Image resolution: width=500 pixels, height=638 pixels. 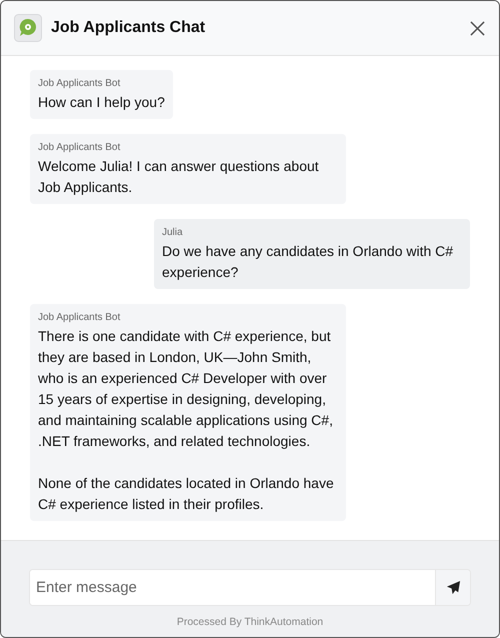 What do you see at coordinates (28, 28) in the screenshot?
I see `chat-logo-icon` at bounding box center [28, 28].